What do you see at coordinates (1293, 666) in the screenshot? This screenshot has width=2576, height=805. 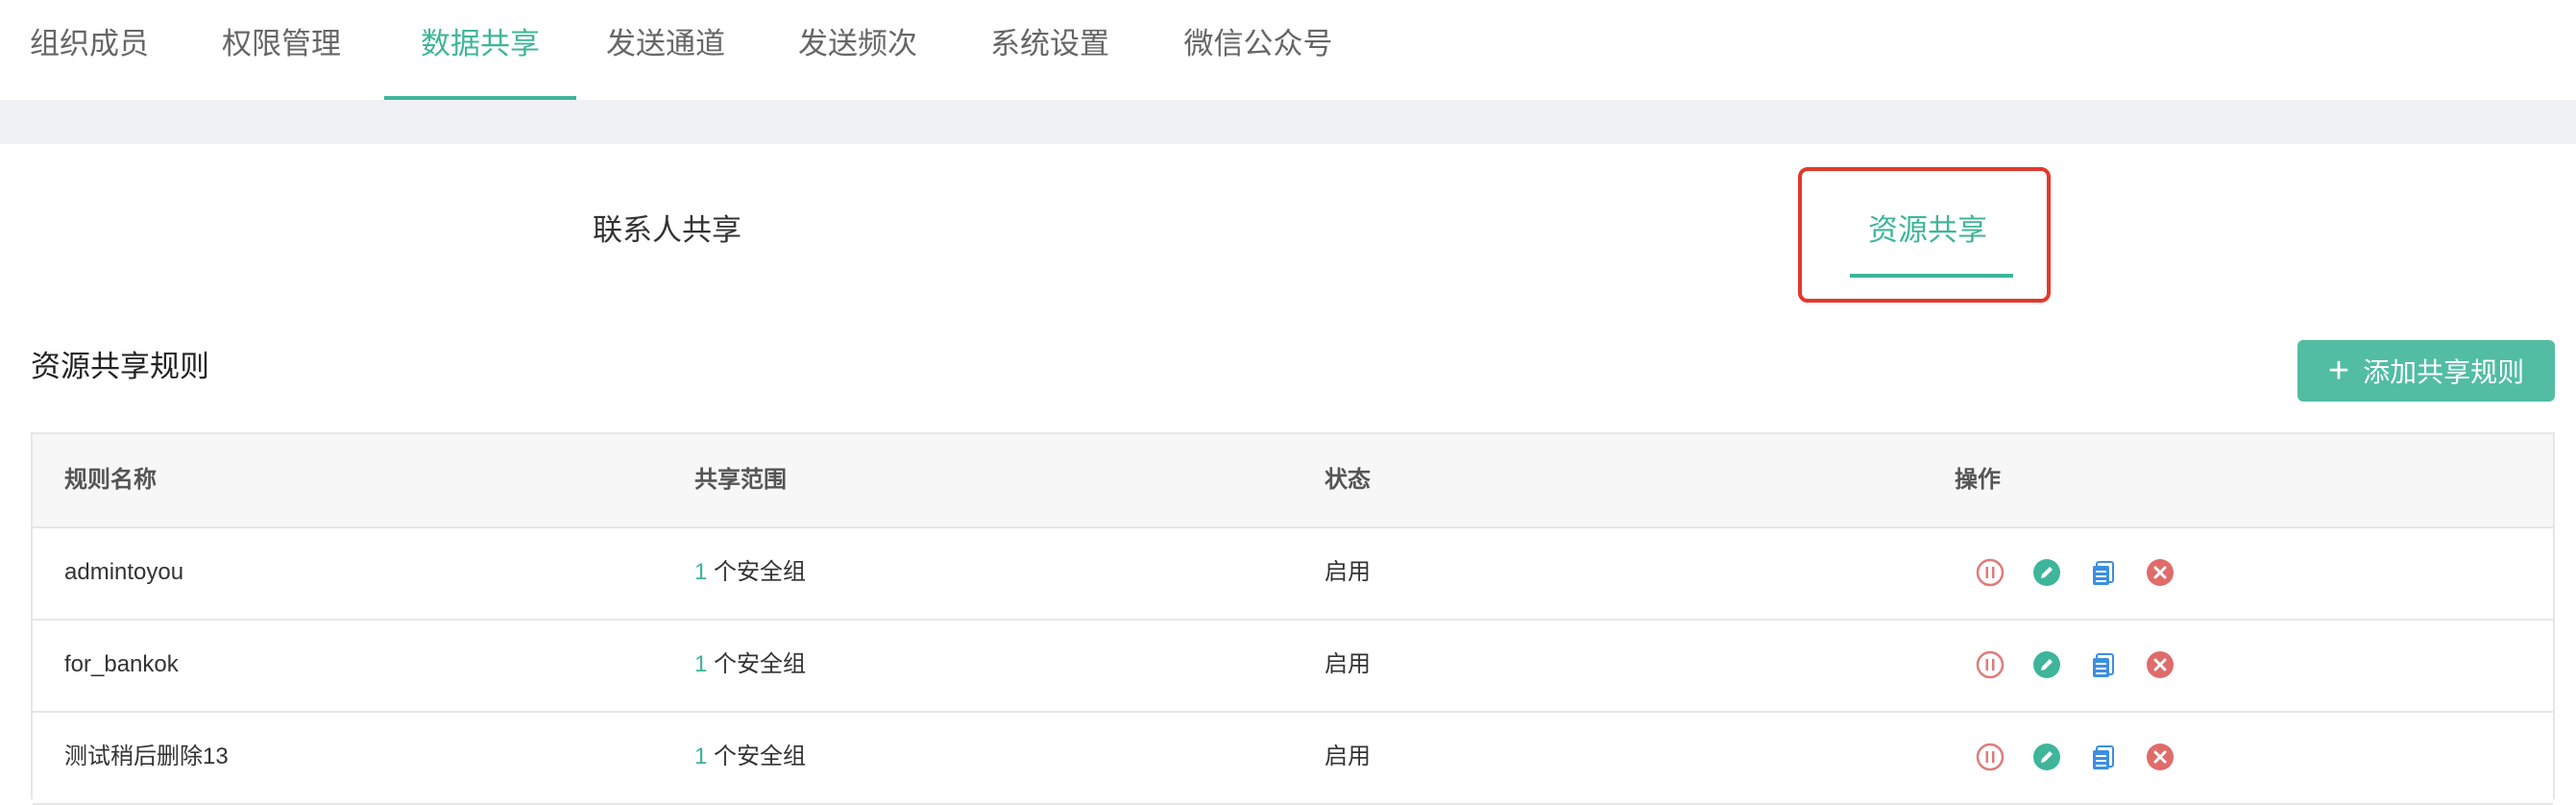 I see `table-row: for_bankok 1 个安全组 启用` at bounding box center [1293, 666].